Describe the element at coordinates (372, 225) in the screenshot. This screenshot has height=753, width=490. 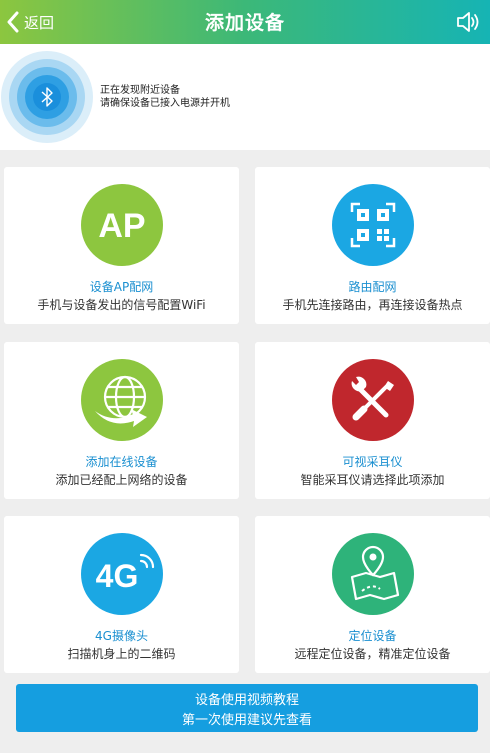
I see `qr-code-icon` at that location.